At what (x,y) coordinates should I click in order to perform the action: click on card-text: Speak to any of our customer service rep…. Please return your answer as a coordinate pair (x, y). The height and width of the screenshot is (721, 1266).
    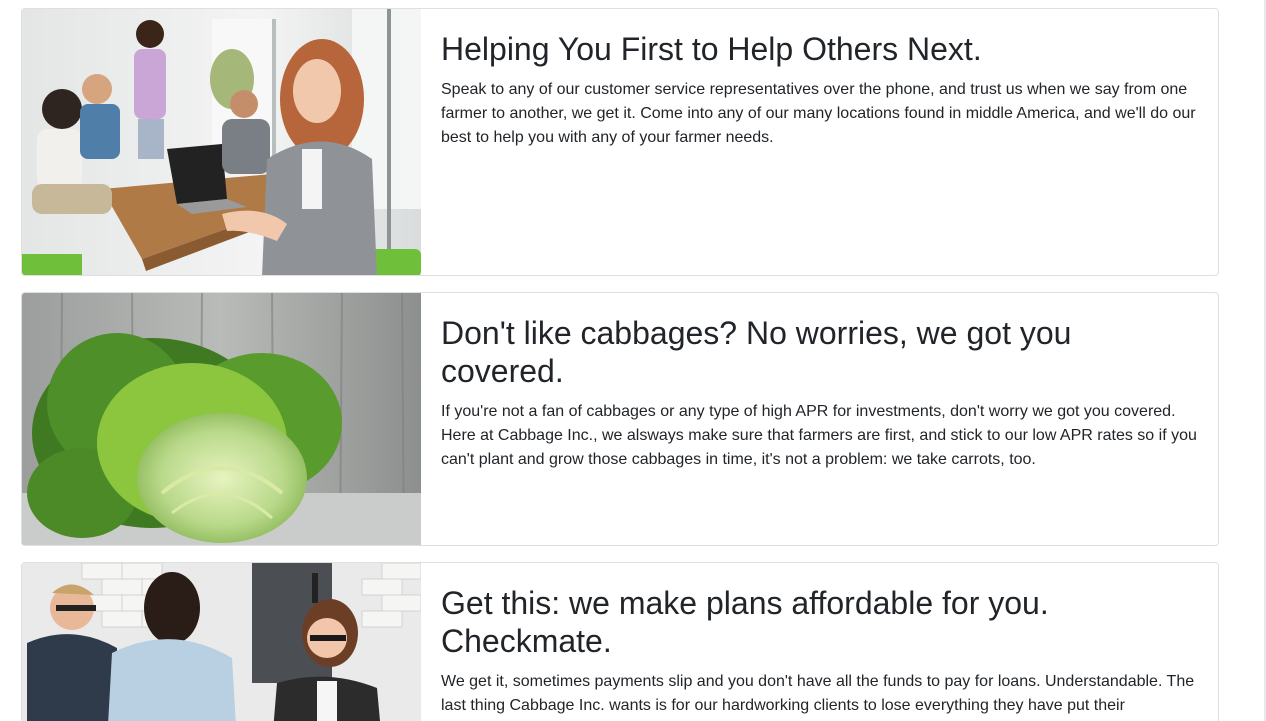
    Looking at the image, I should click on (818, 113).